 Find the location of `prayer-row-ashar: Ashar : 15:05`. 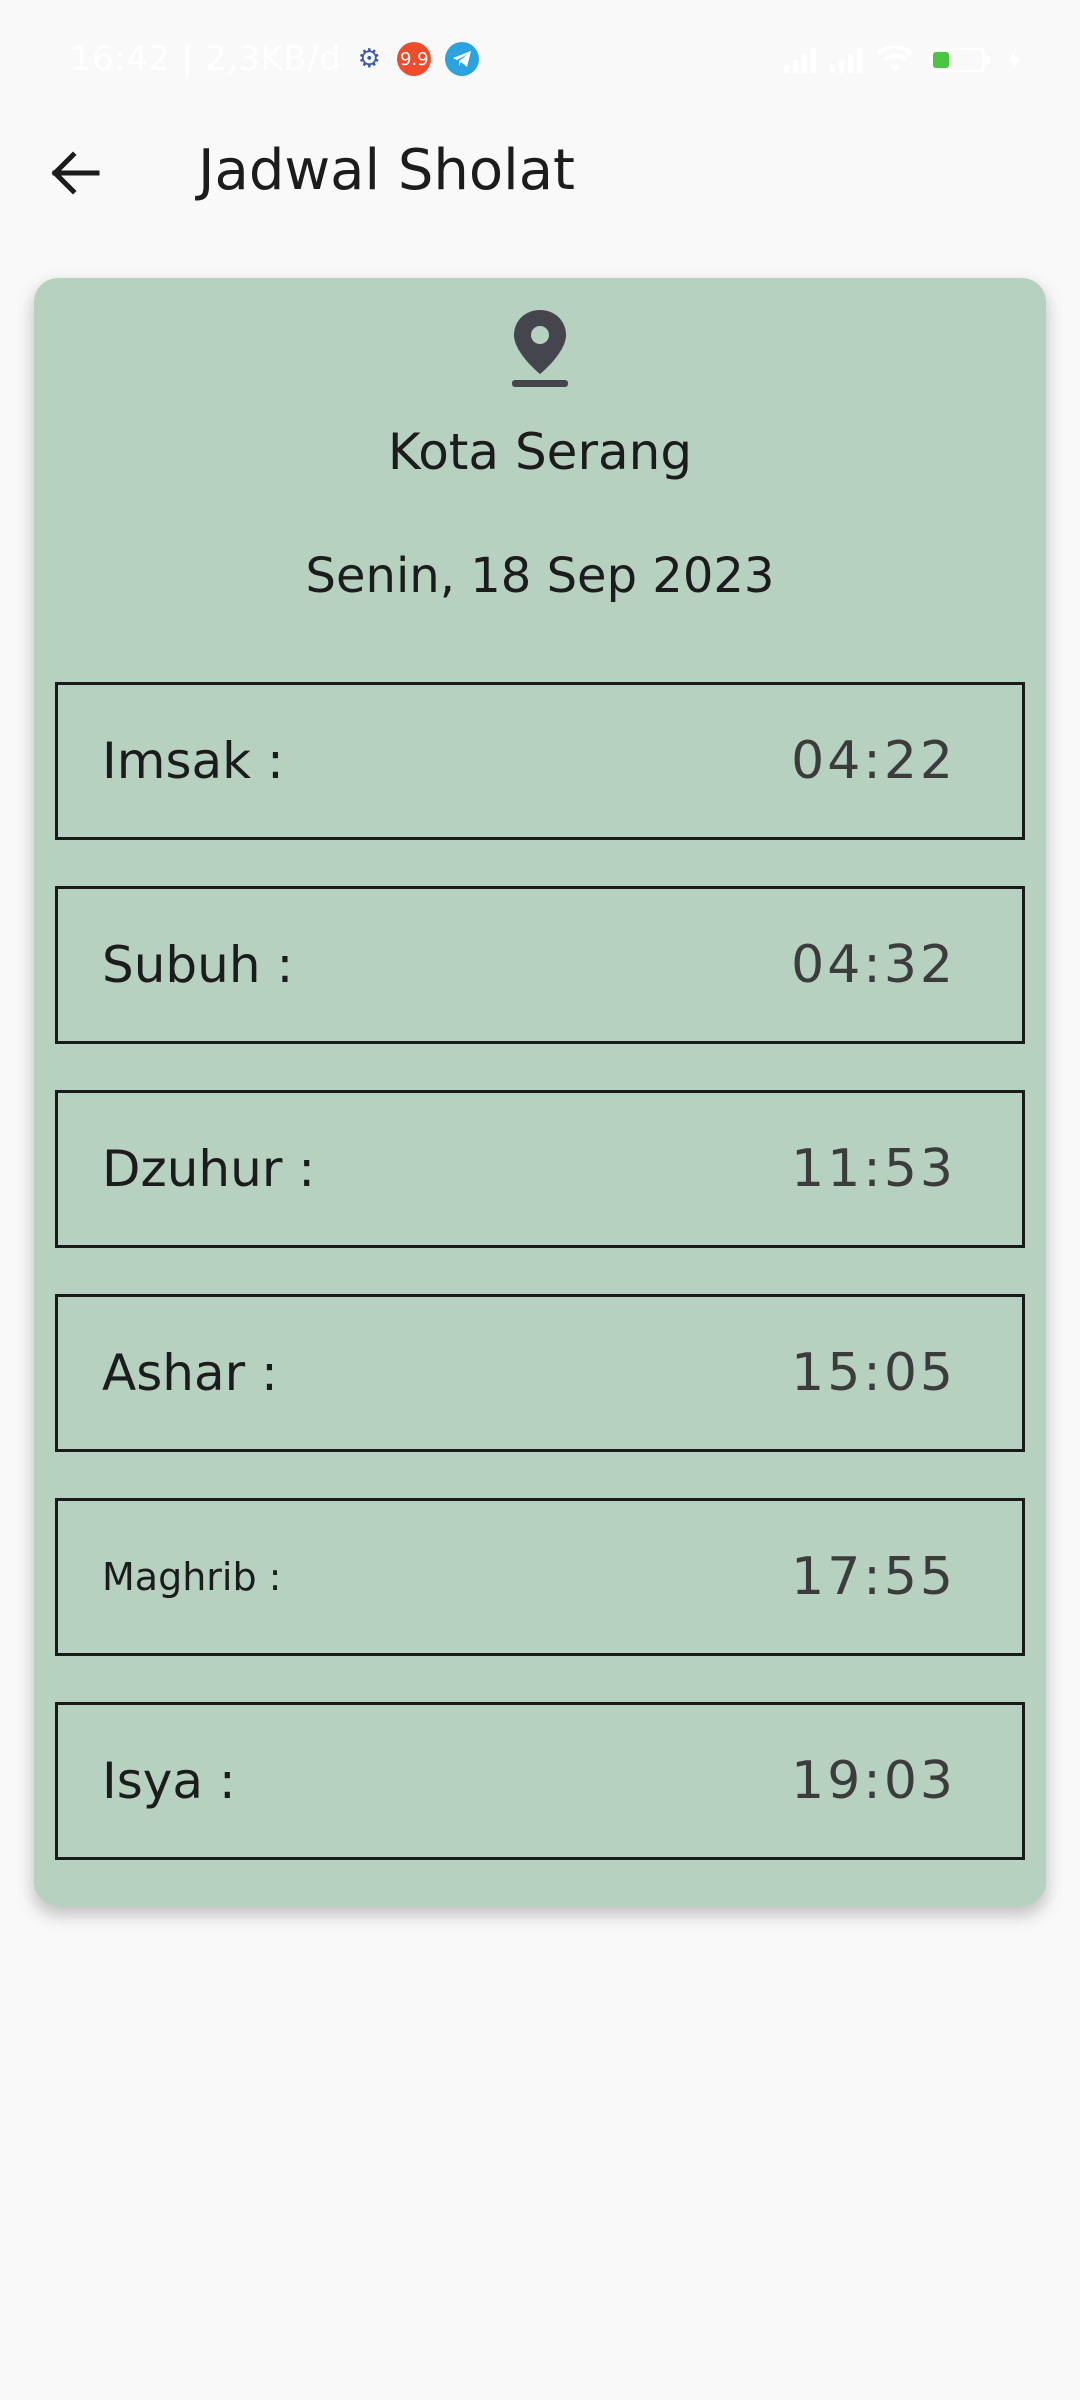

prayer-row-ashar: Ashar : 15:05 is located at coordinates (540, 1373).